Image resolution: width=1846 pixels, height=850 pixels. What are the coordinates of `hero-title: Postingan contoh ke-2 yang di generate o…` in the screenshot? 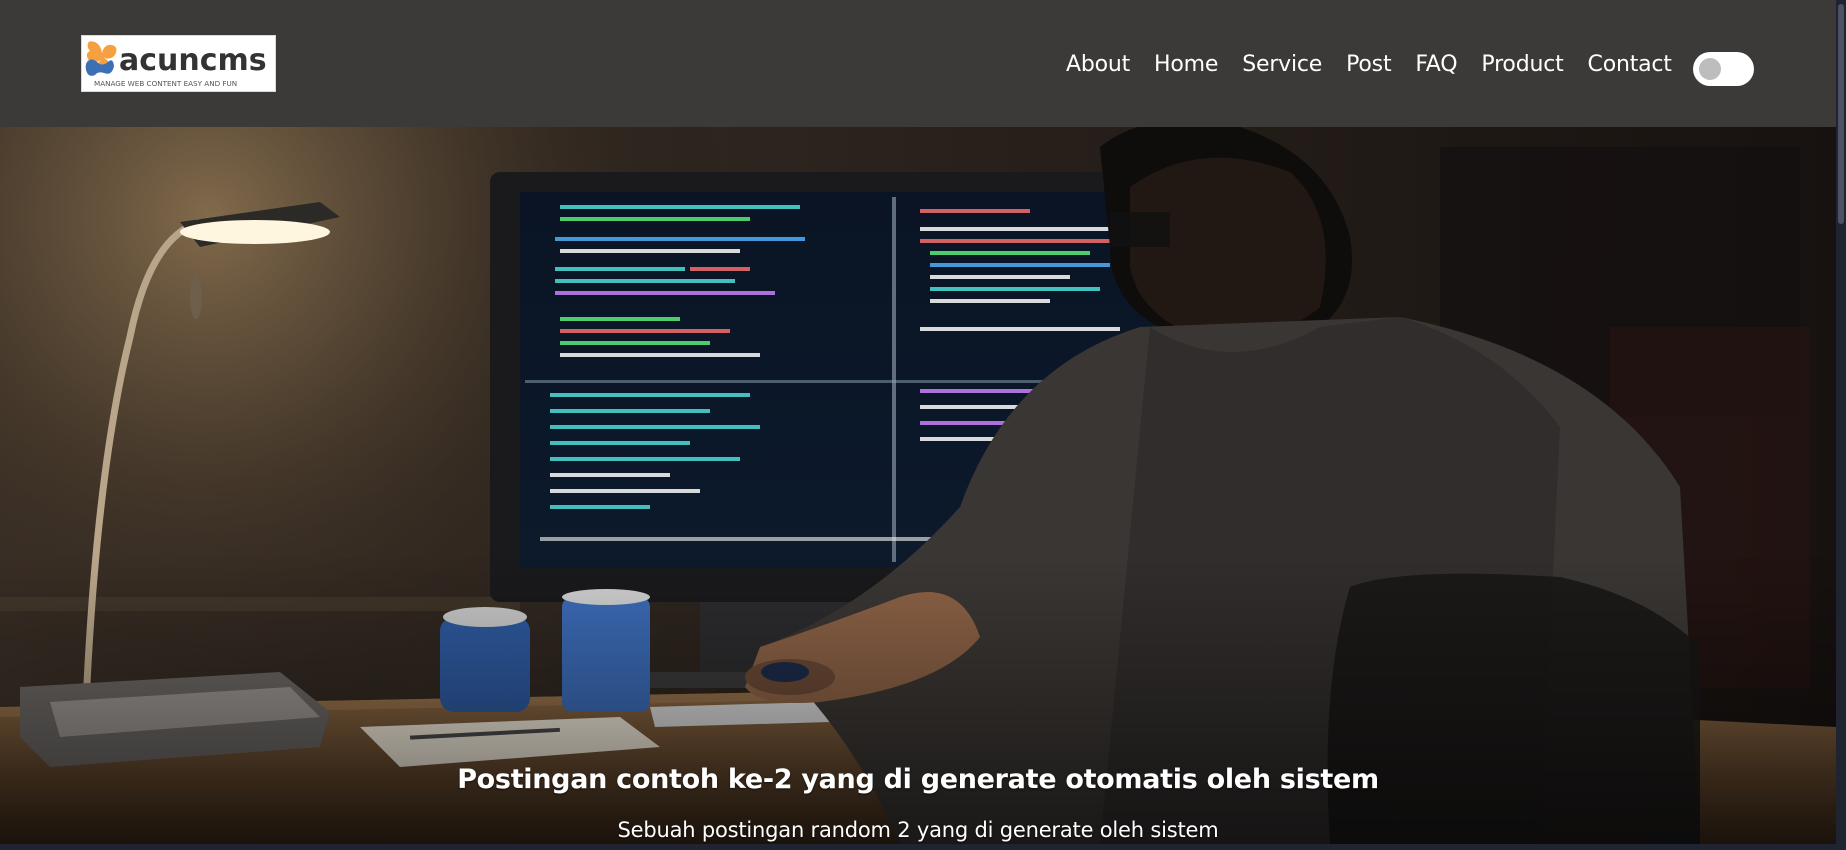 It's located at (918, 779).